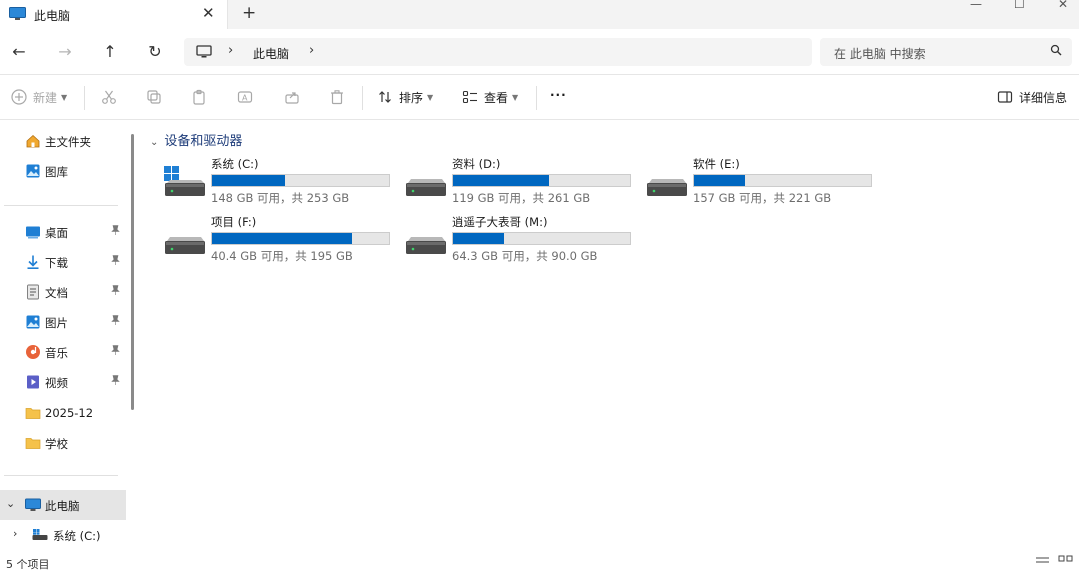 This screenshot has height=572, width=1079. What do you see at coordinates (476, 164) in the screenshot?
I see `drive-name: 资料 (D:)` at bounding box center [476, 164].